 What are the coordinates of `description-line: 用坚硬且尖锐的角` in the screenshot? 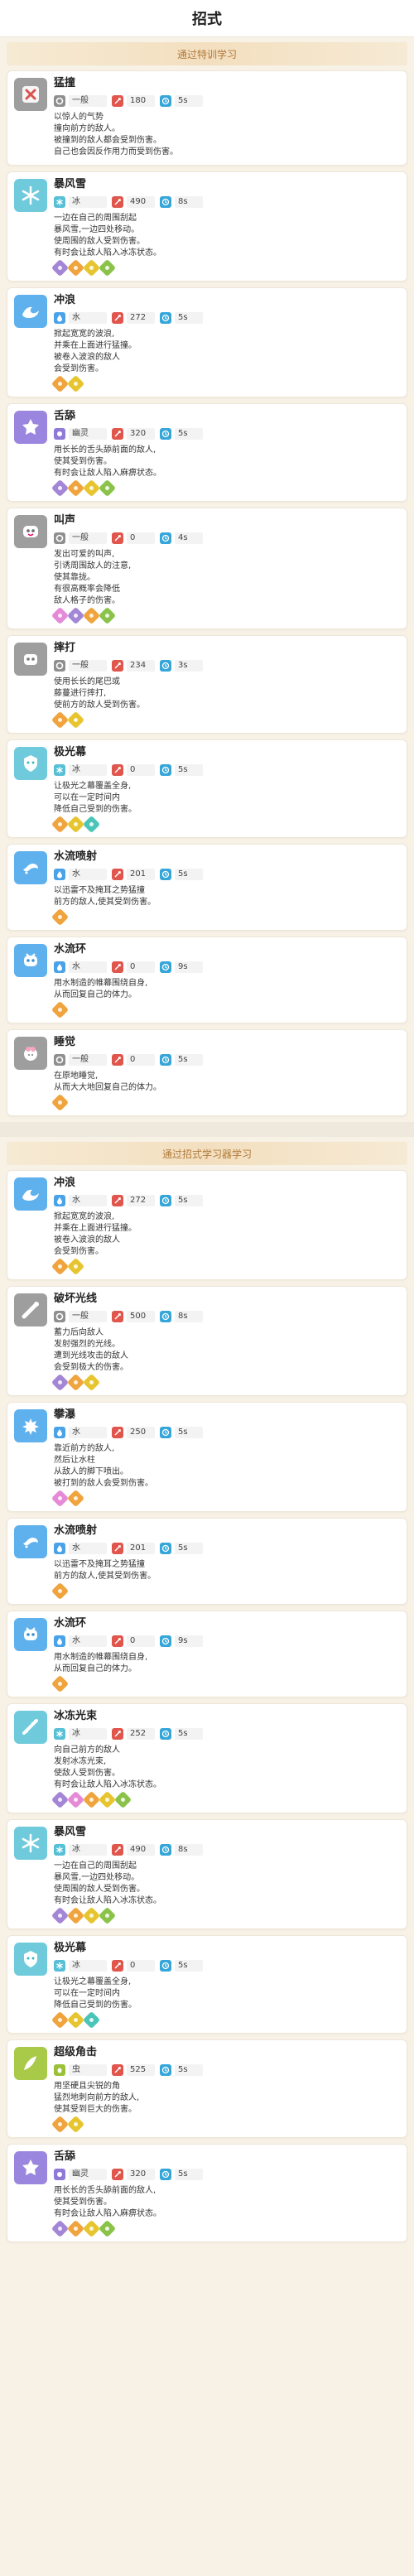 It's located at (87, 2086).